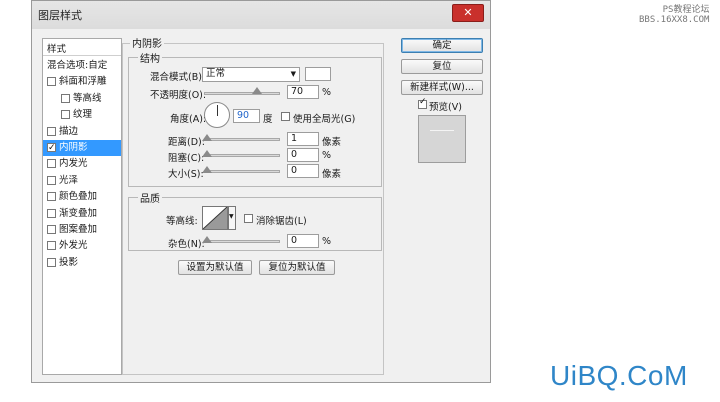  I want to click on choke-label: 阻塞(C):, so click(186, 158).